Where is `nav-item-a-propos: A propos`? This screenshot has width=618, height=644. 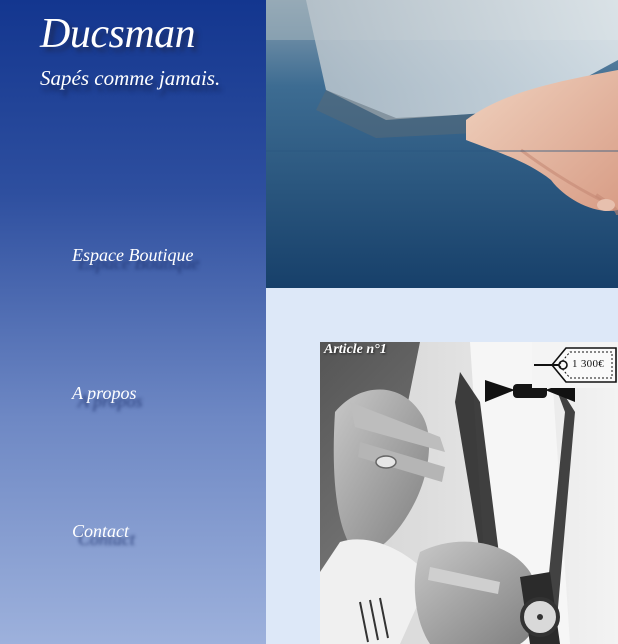
nav-item-a-propos: A propos is located at coordinates (104, 393).